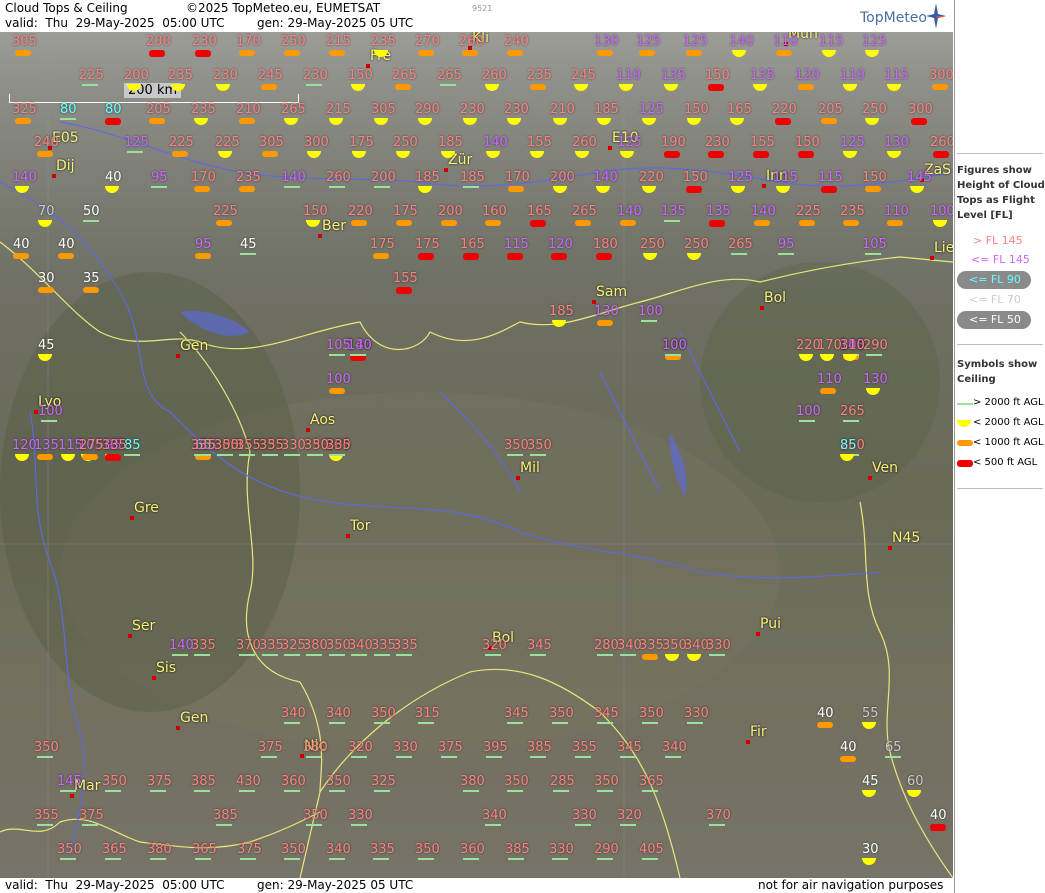  What do you see at coordinates (629, 747) in the screenshot?
I see `cloud-top-value: 345` at bounding box center [629, 747].